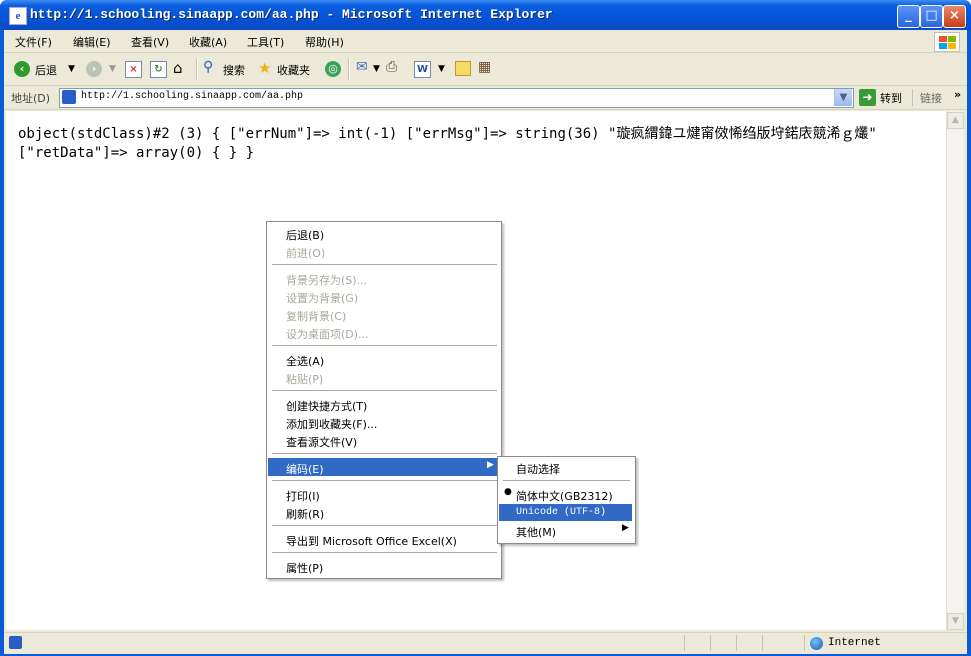 This screenshot has width=971, height=656. I want to click on close-button: ×, so click(954, 16).